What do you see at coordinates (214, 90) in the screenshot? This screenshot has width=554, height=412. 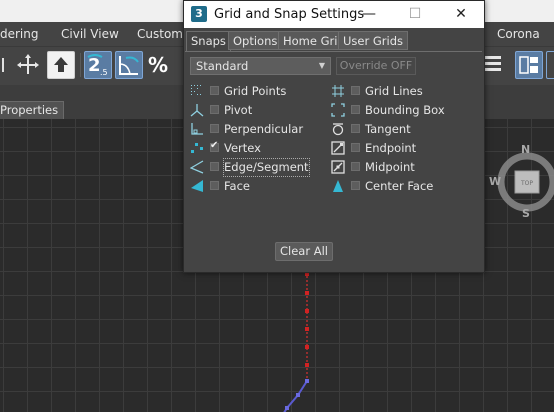 I see `snap-grid-points-checkbox` at bounding box center [214, 90].